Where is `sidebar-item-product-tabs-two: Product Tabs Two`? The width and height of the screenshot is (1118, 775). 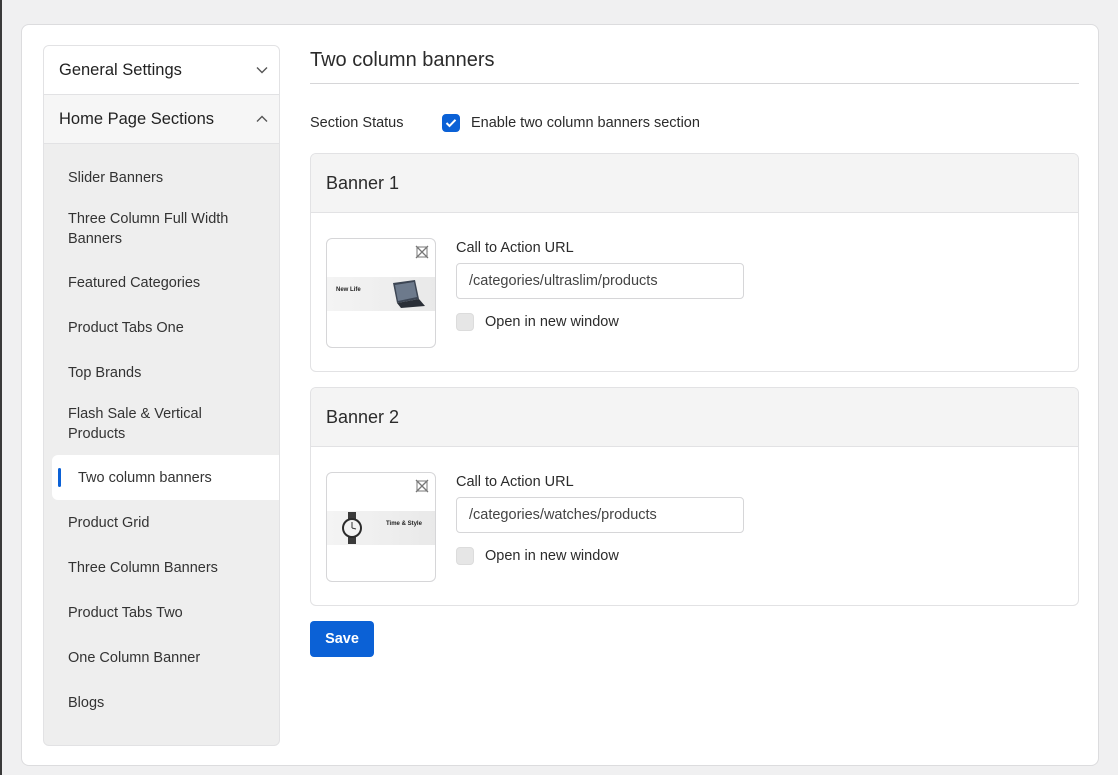 sidebar-item-product-tabs-two: Product Tabs Two is located at coordinates (161, 612).